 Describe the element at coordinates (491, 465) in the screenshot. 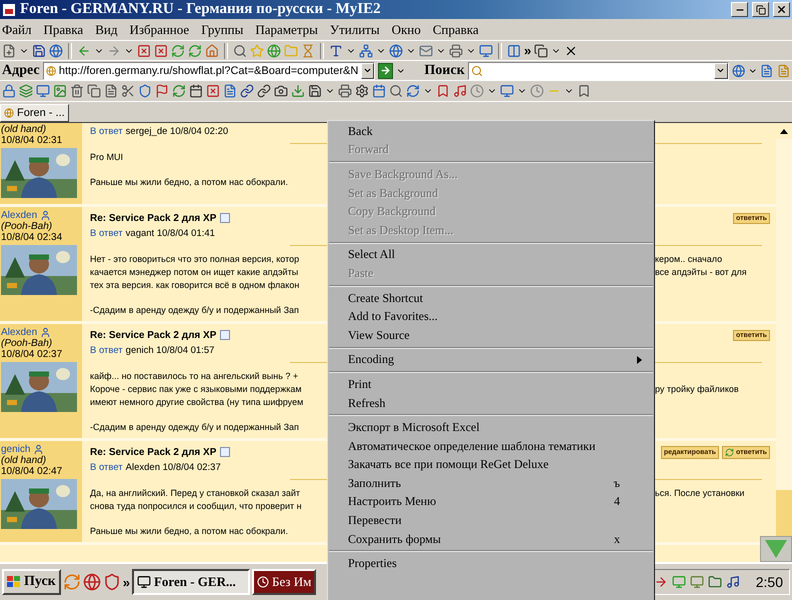

I see `context-menu-item: Закачать все при помощи ReGet Deluxe` at that location.